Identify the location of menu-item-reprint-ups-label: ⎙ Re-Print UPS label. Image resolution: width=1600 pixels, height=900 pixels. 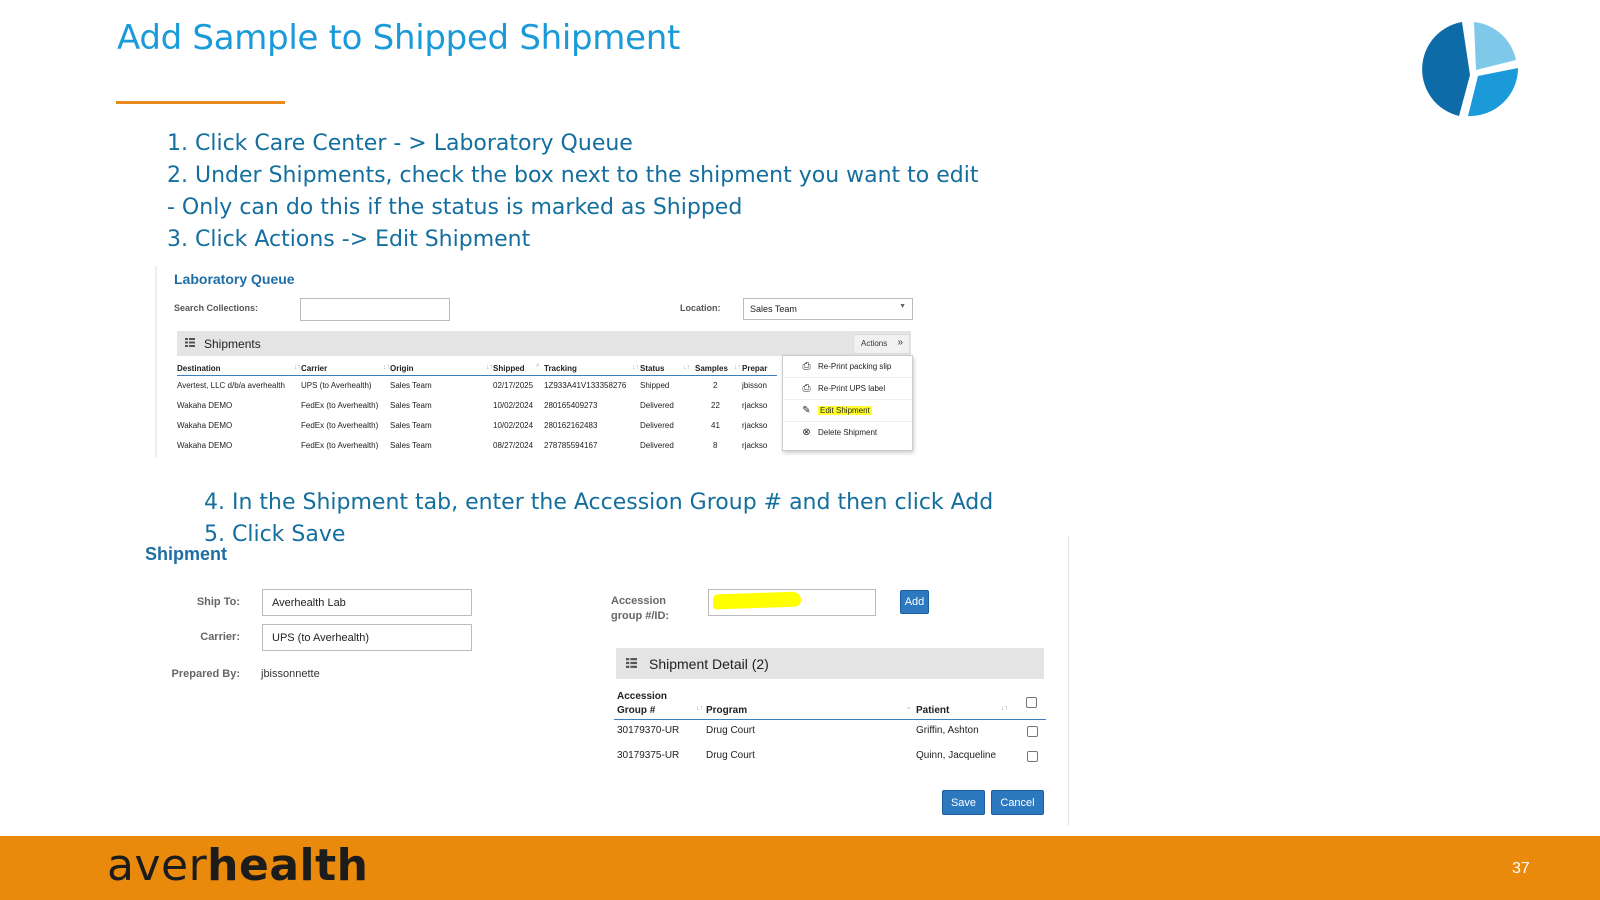
(847, 389).